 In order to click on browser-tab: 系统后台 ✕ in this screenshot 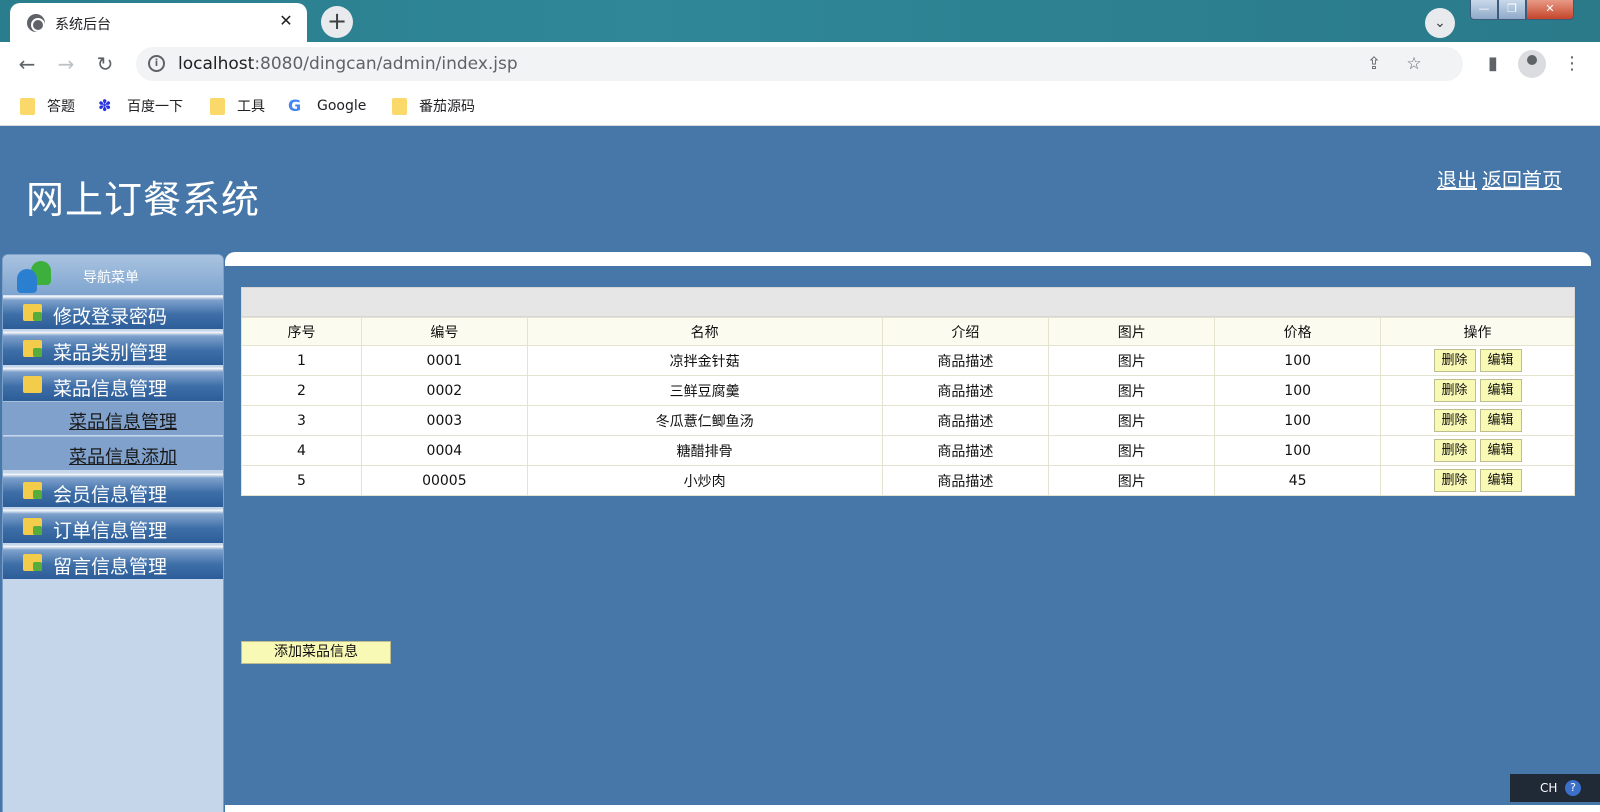, I will do `click(158, 22)`.